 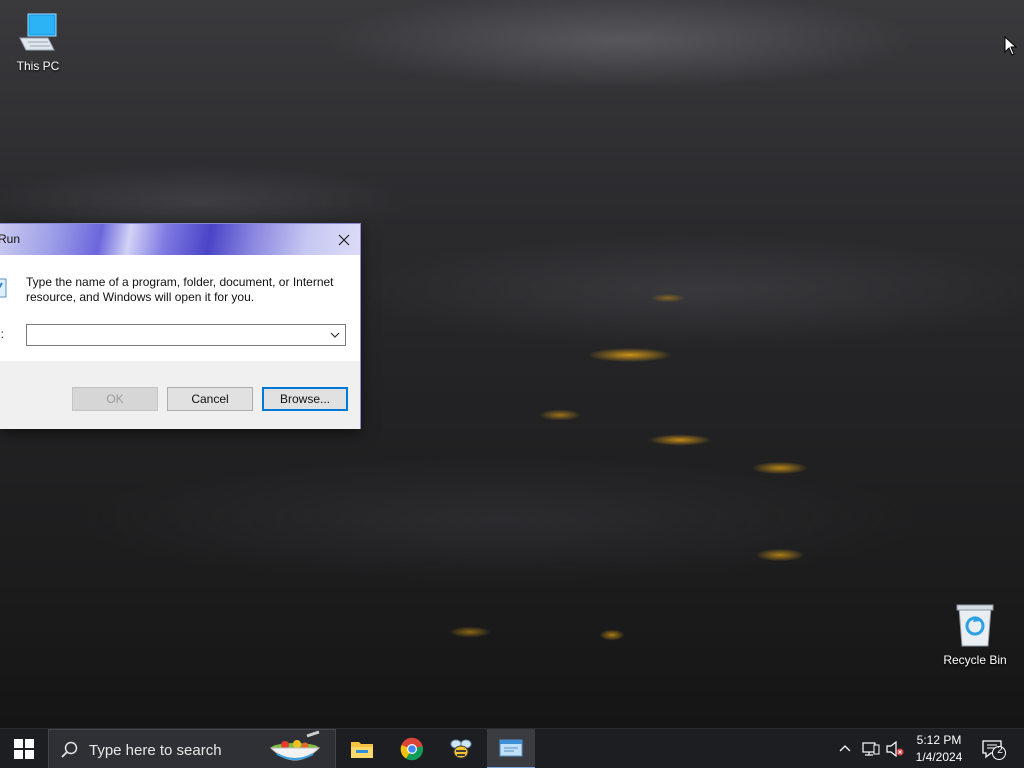 What do you see at coordinates (939, 749) in the screenshot?
I see `taskbar-clock: 5:12 PM 1/4/2024` at bounding box center [939, 749].